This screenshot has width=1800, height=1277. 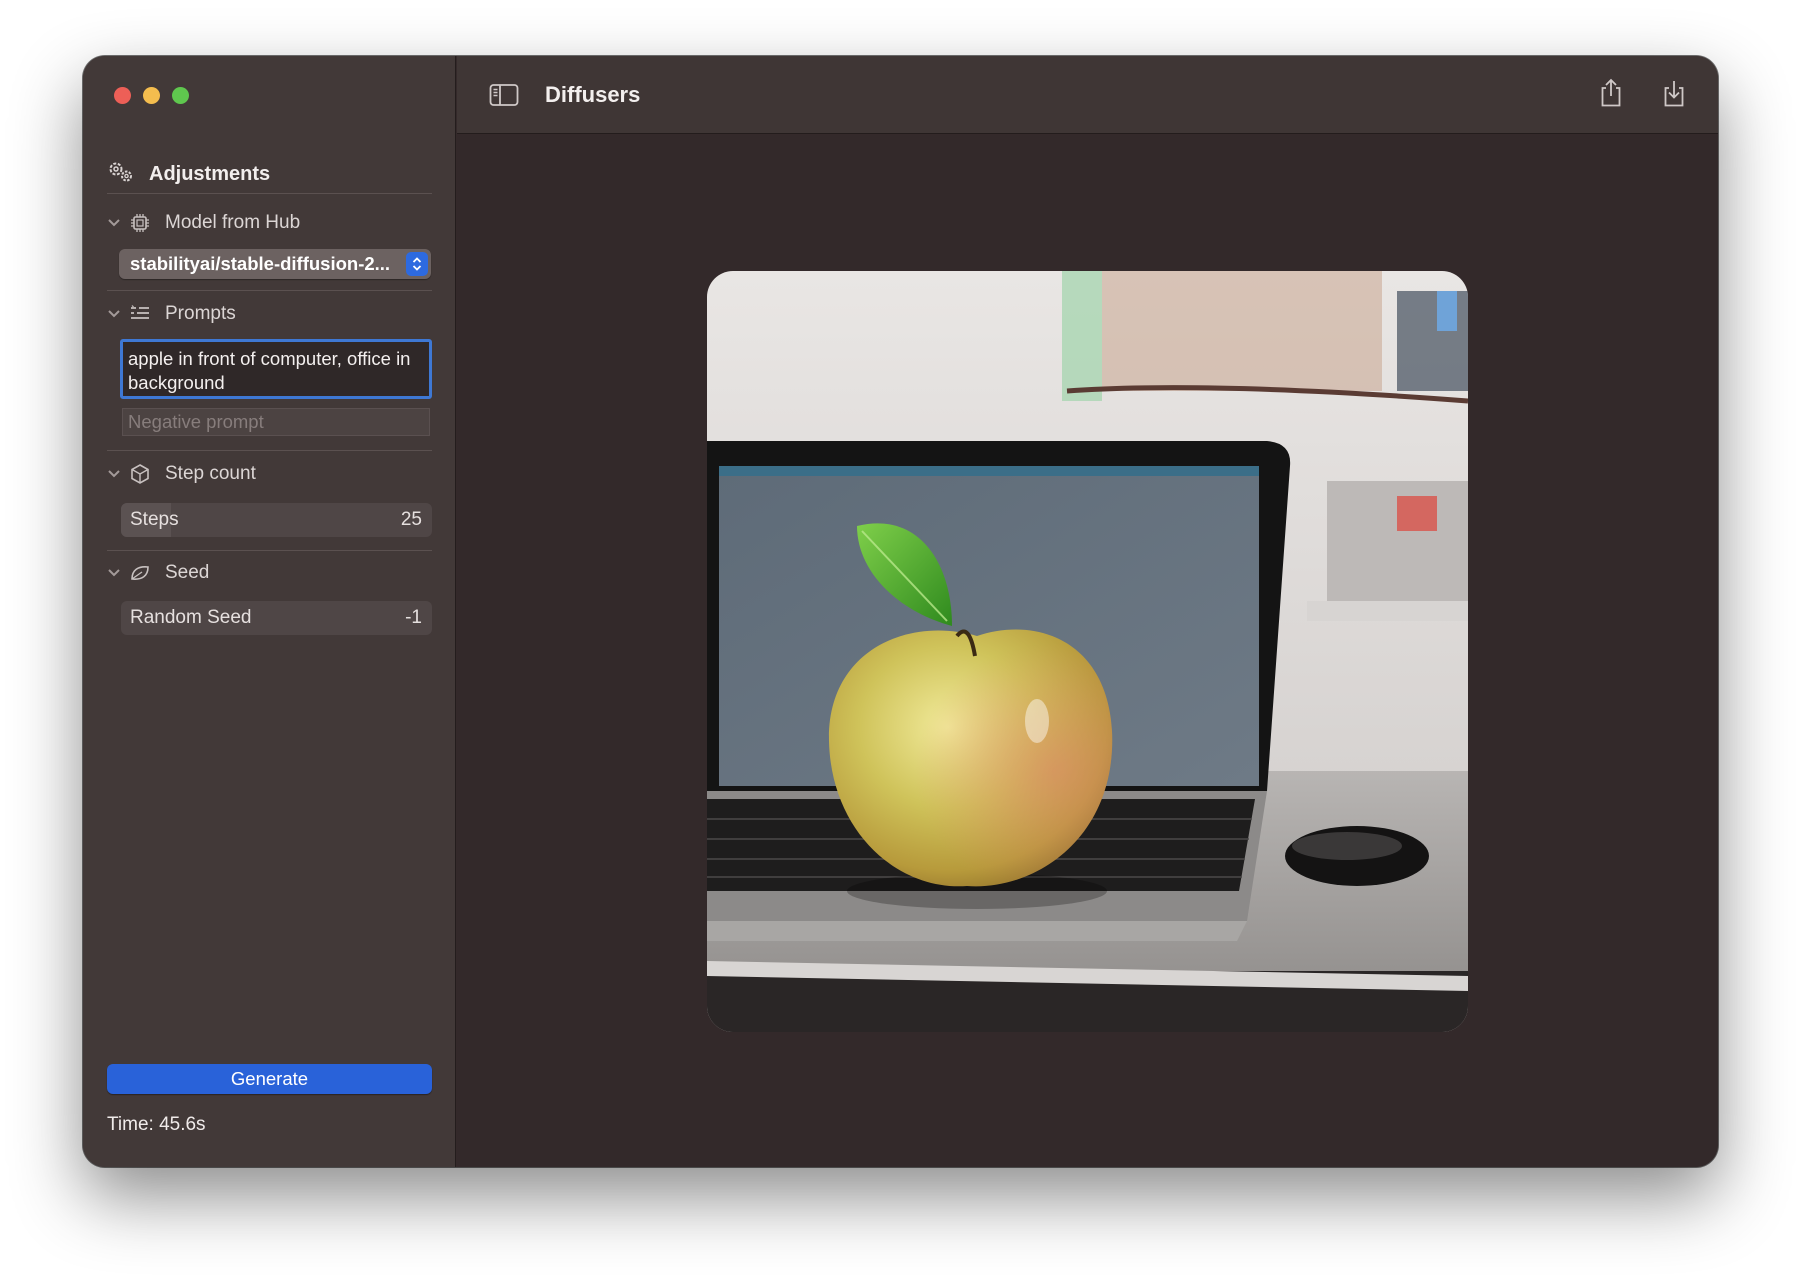 I want to click on step-count-group-header: Step count, so click(x=269, y=474).